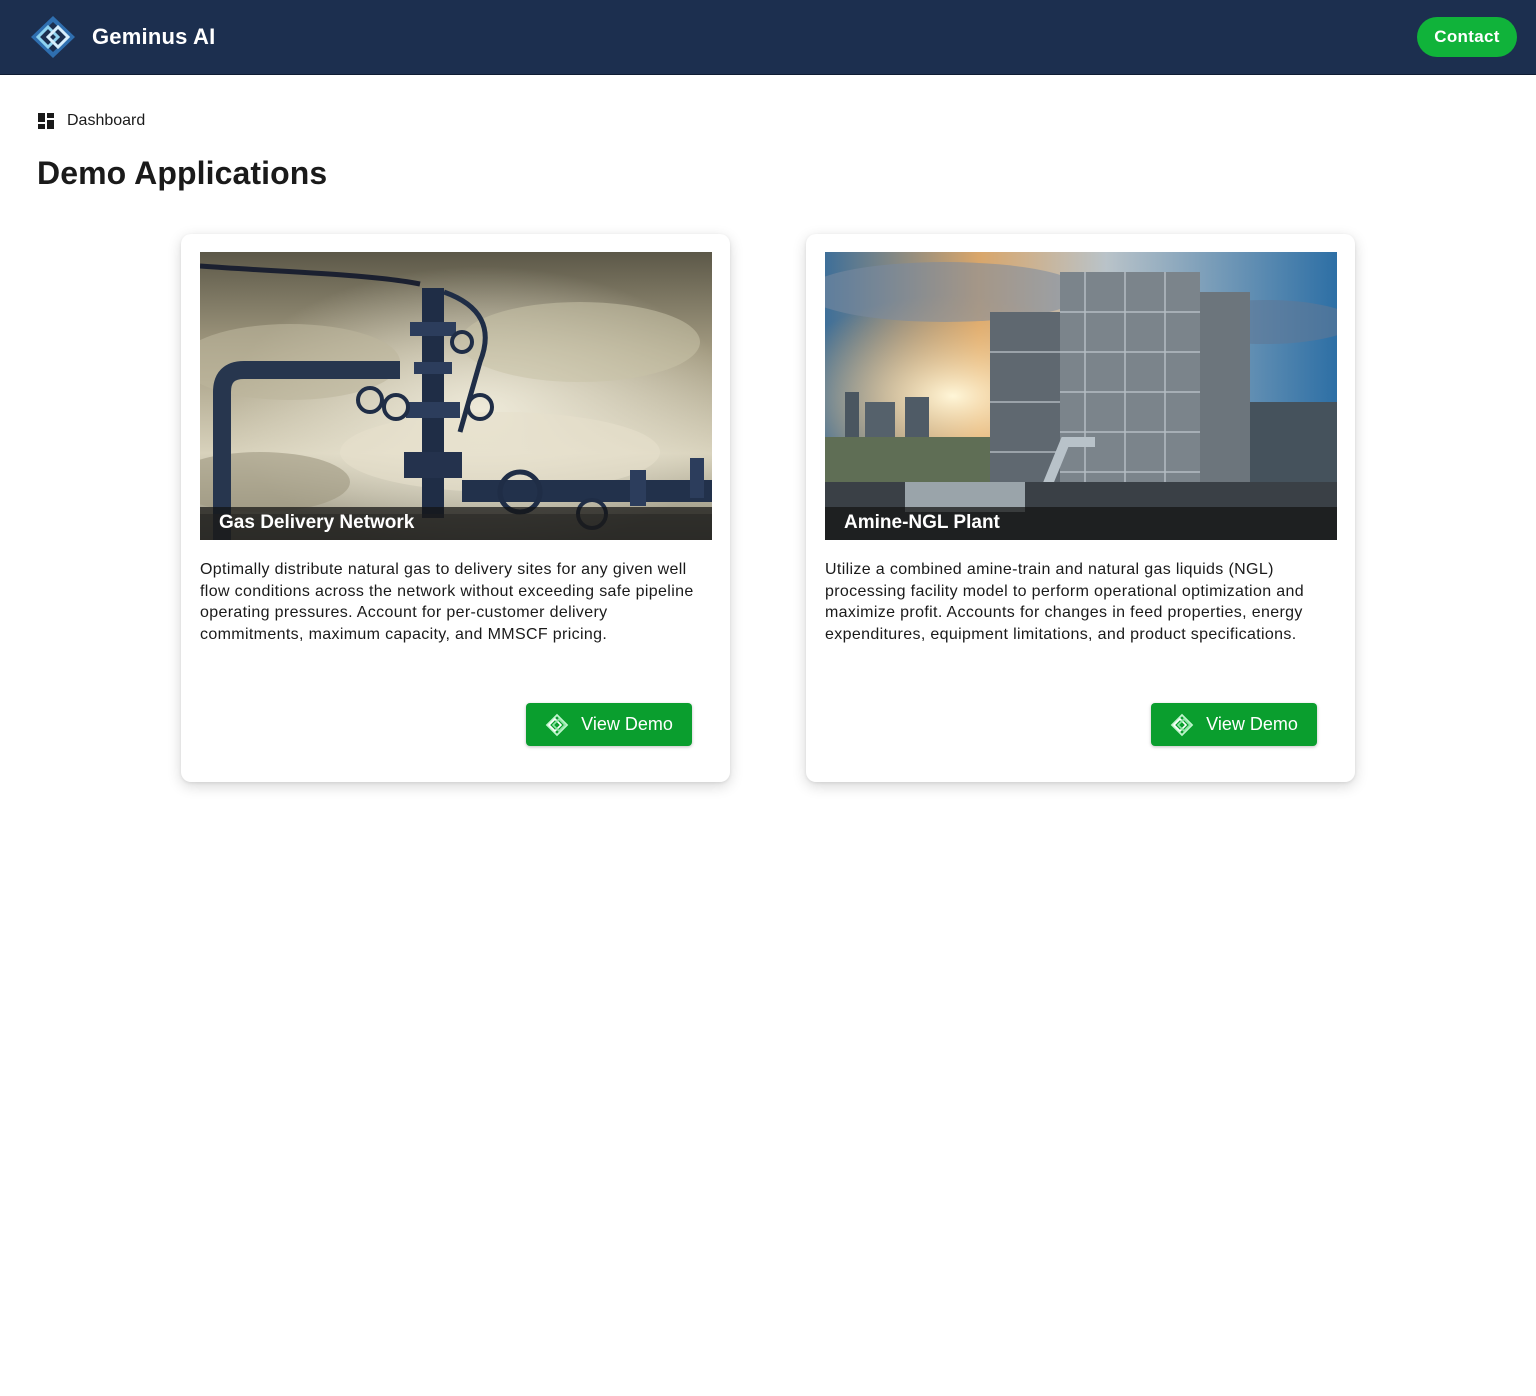  I want to click on breadcrumb: Dashboard, so click(91, 121).